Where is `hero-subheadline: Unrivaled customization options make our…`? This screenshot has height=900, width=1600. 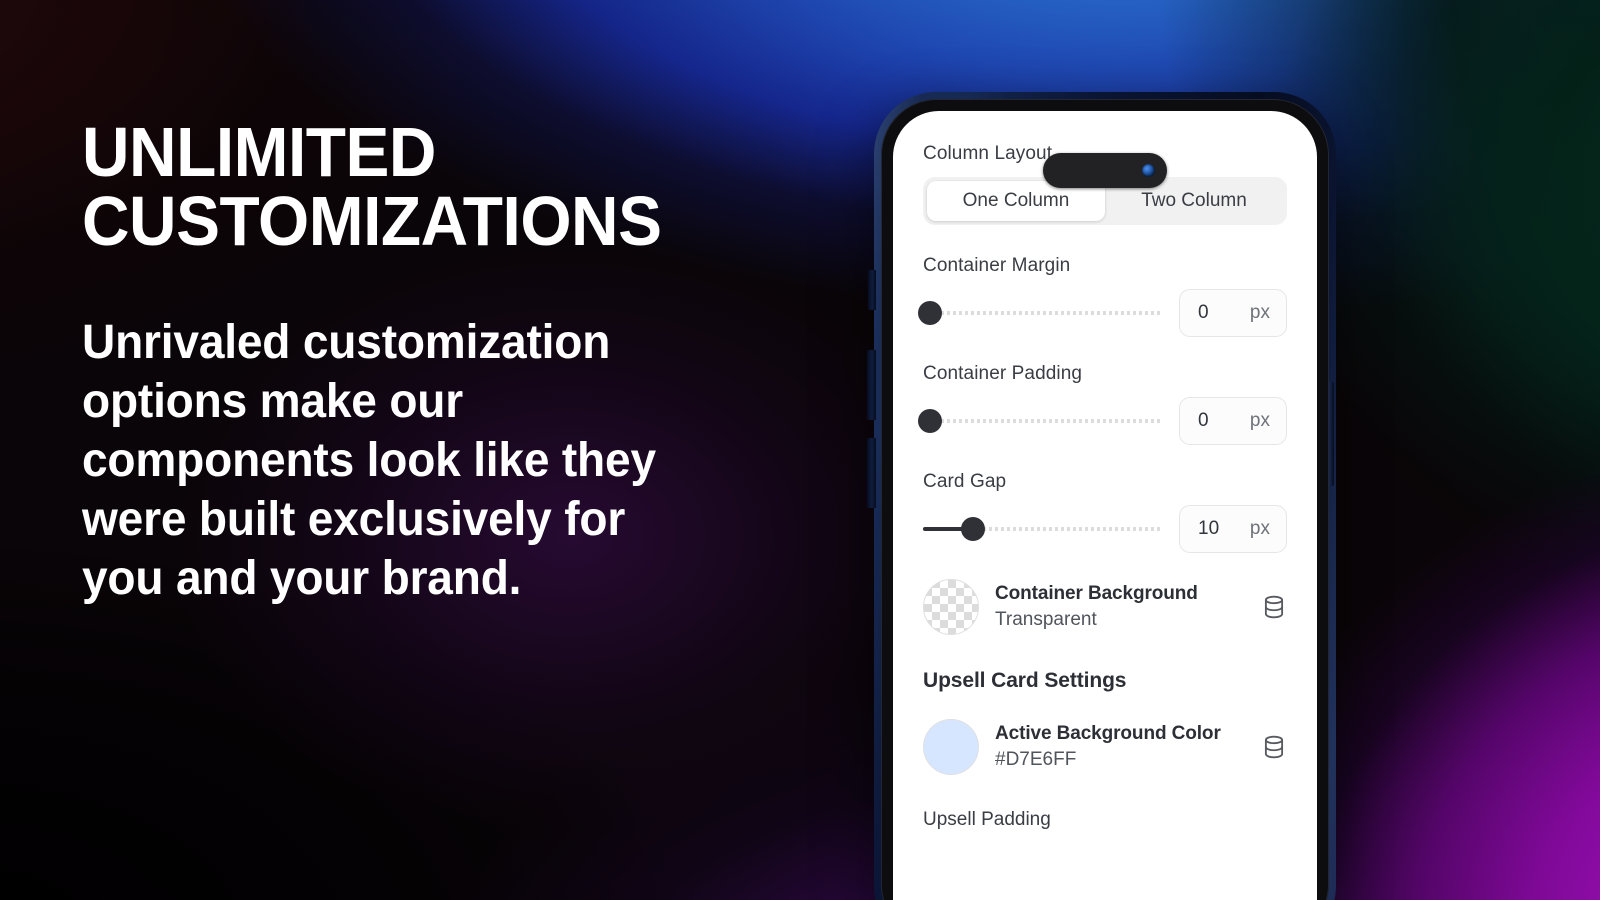 hero-subheadline: Unrivaled customization options make our… is located at coordinates (369, 461).